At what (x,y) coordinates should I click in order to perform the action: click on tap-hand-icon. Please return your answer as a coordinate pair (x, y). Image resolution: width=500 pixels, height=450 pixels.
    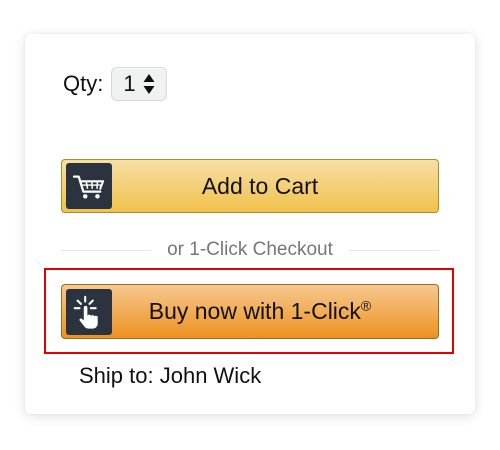
    Looking at the image, I should click on (89, 311).